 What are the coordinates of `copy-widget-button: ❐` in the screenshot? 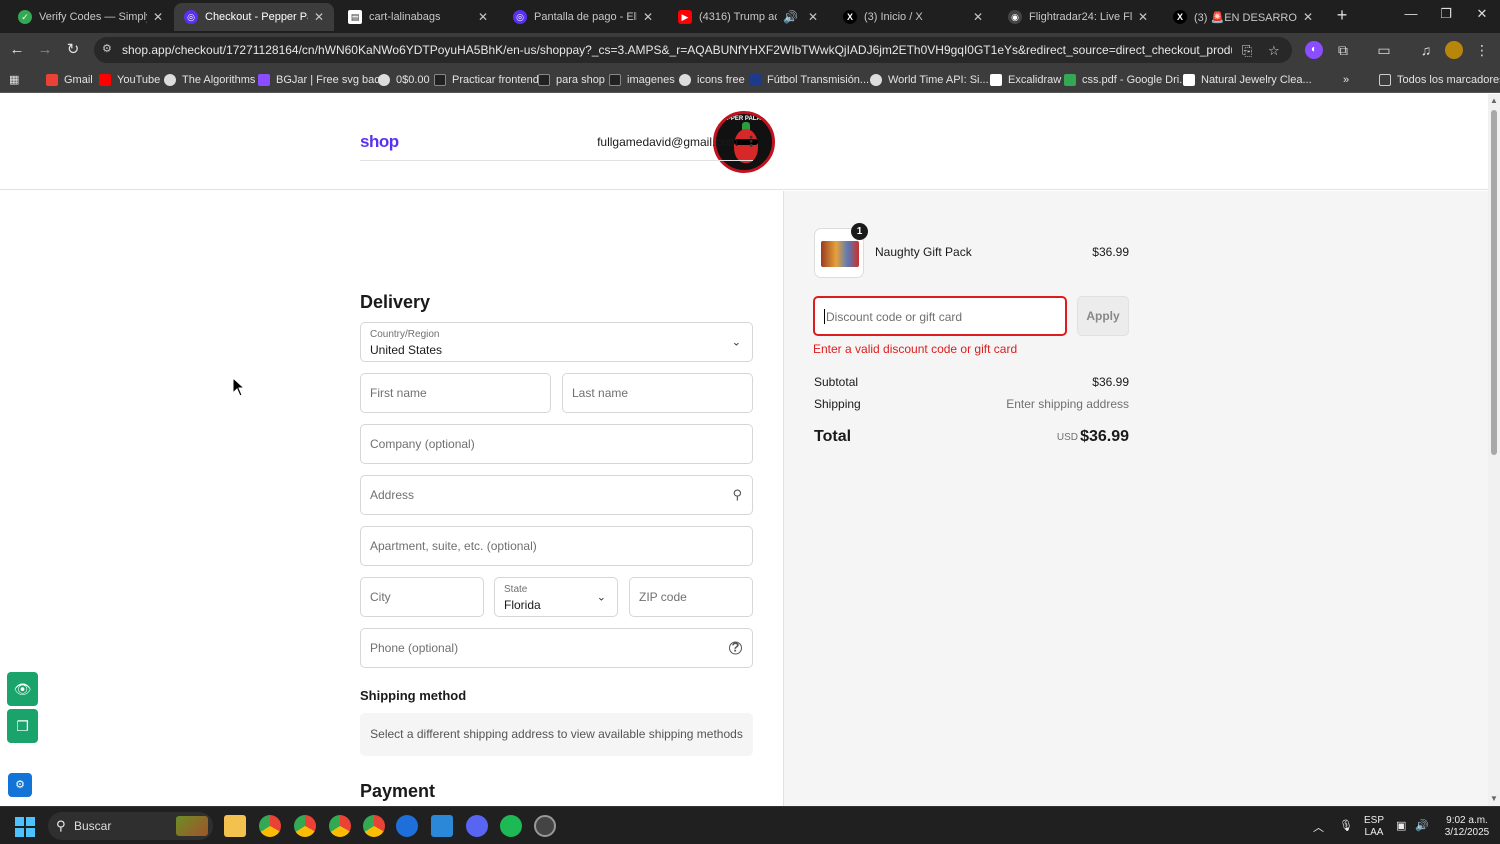 It's located at (22, 726).